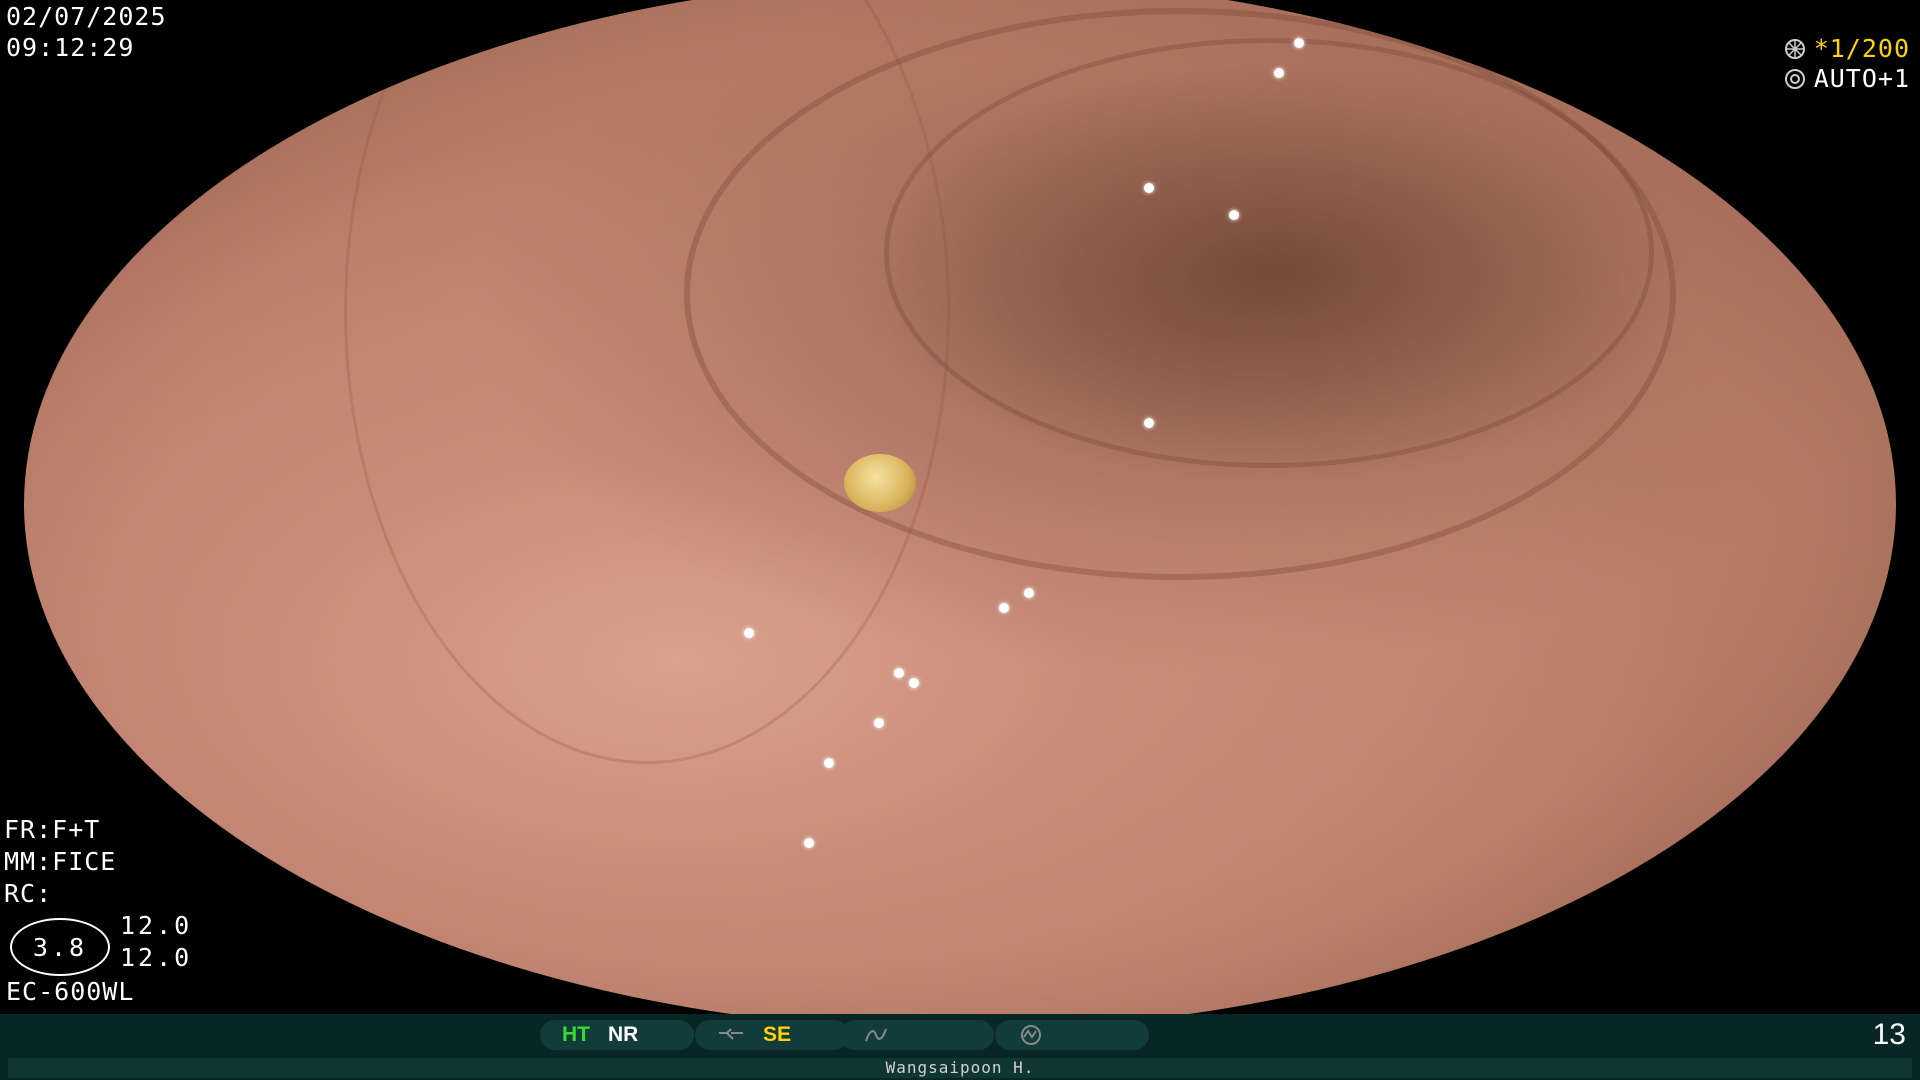 This screenshot has width=1920, height=1080. What do you see at coordinates (880, 483) in the screenshot?
I see `yellow-debris` at bounding box center [880, 483].